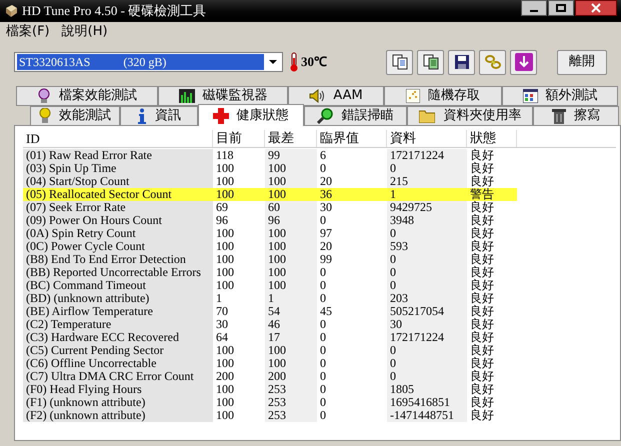 The height and width of the screenshot is (446, 621). What do you see at coordinates (291, 138) in the screenshot?
I see `column-header: 最差` at bounding box center [291, 138].